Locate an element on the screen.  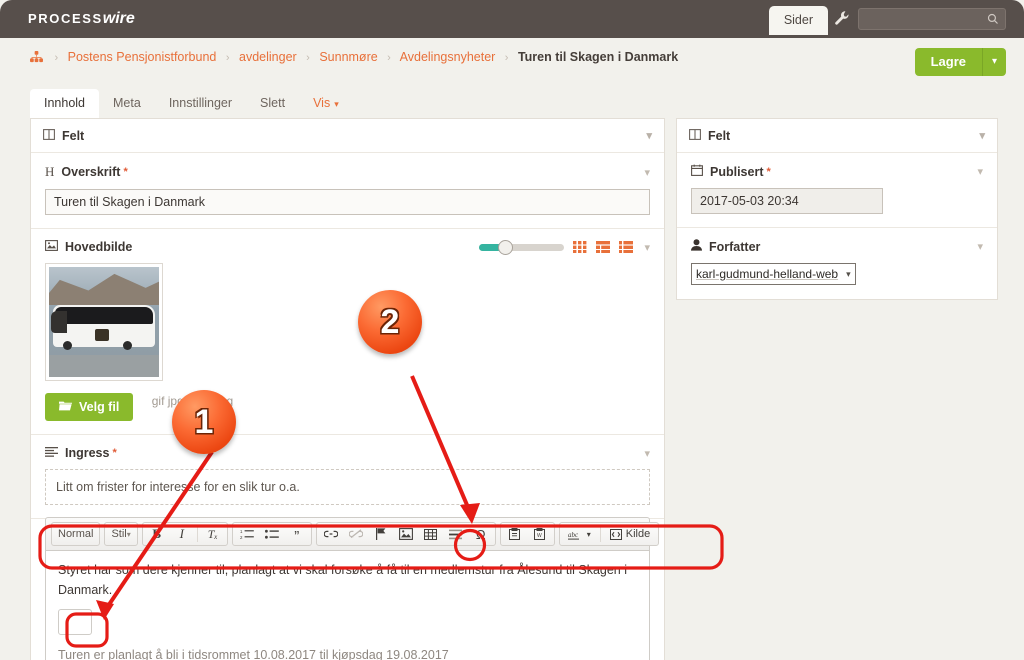
overskrift-input is located at coordinates (347, 202).